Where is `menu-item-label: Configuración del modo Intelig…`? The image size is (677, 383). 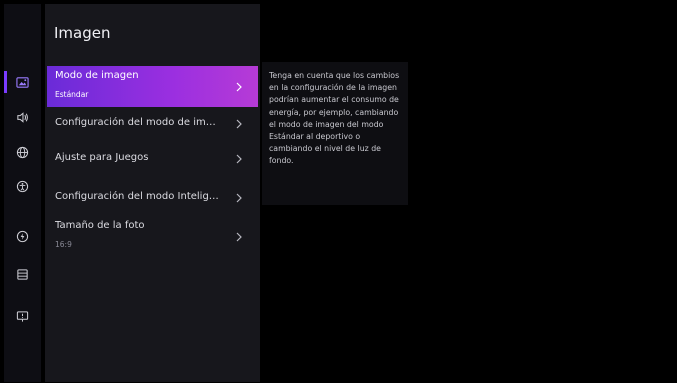 menu-item-label: Configuración del modo Intelig… is located at coordinates (137, 196).